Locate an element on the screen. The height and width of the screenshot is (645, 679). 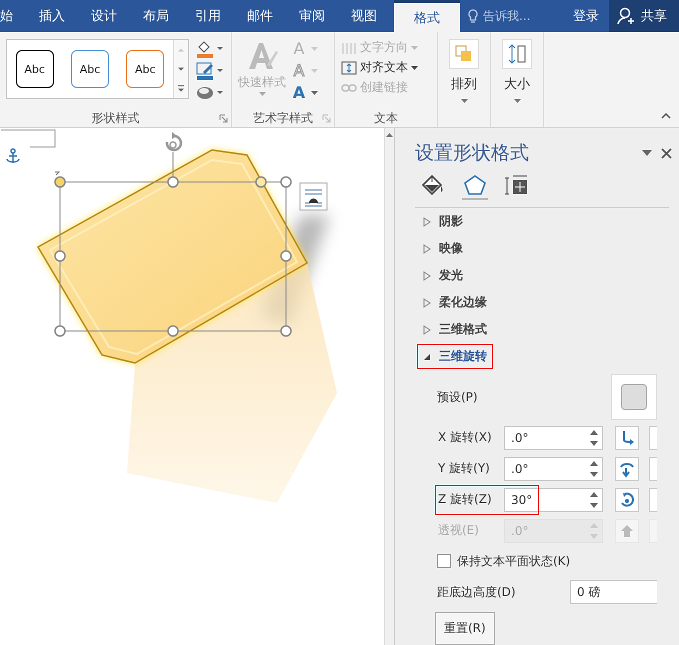
pane-menu-caret-icon is located at coordinates (647, 153).